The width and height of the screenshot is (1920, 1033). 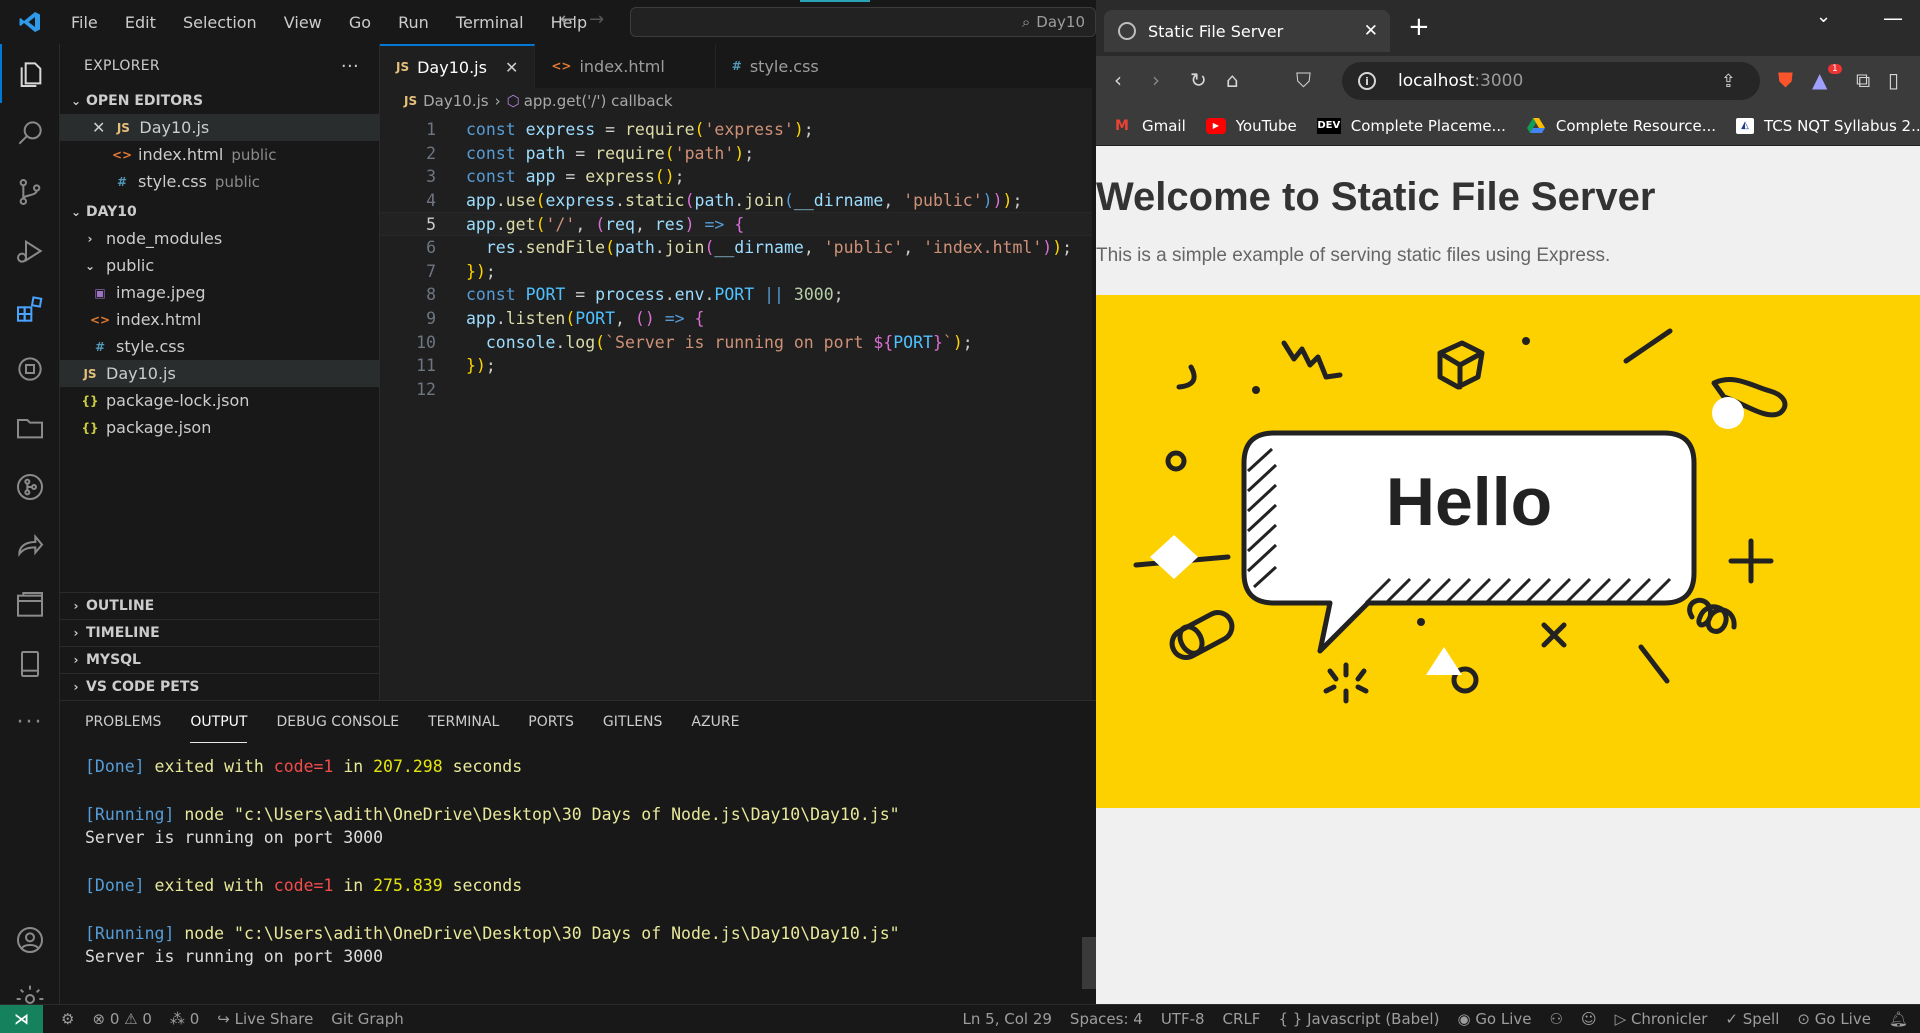 What do you see at coordinates (736, 154) in the screenshot?
I see `code-line: 2 const path = require('path');` at bounding box center [736, 154].